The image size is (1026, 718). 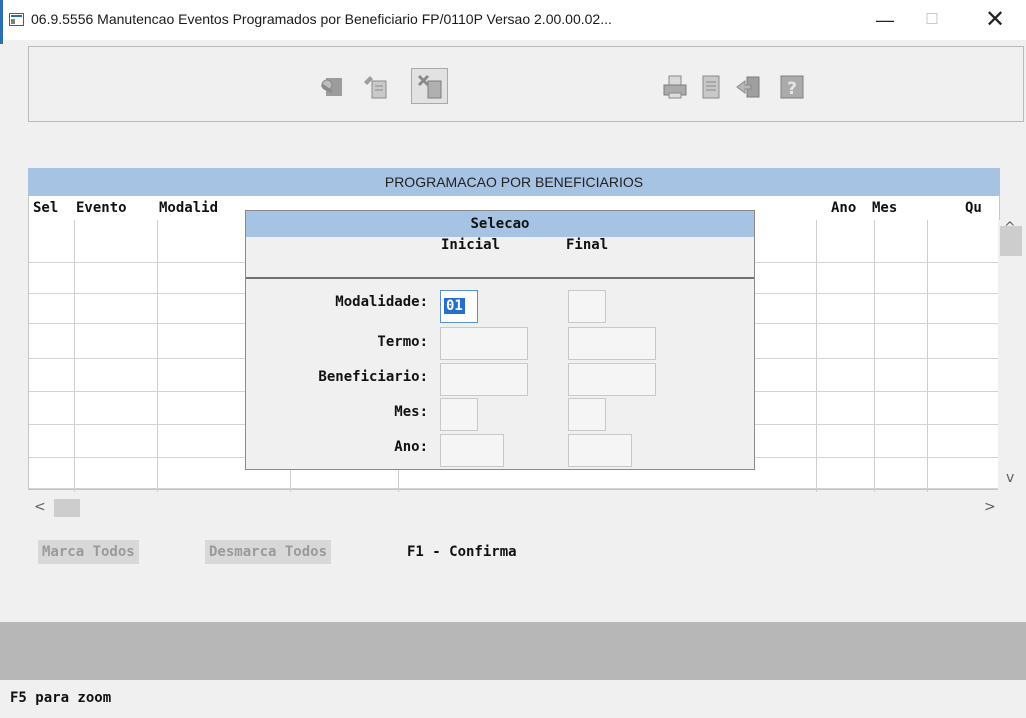 I want to click on termo-final-field, so click(x=612, y=343).